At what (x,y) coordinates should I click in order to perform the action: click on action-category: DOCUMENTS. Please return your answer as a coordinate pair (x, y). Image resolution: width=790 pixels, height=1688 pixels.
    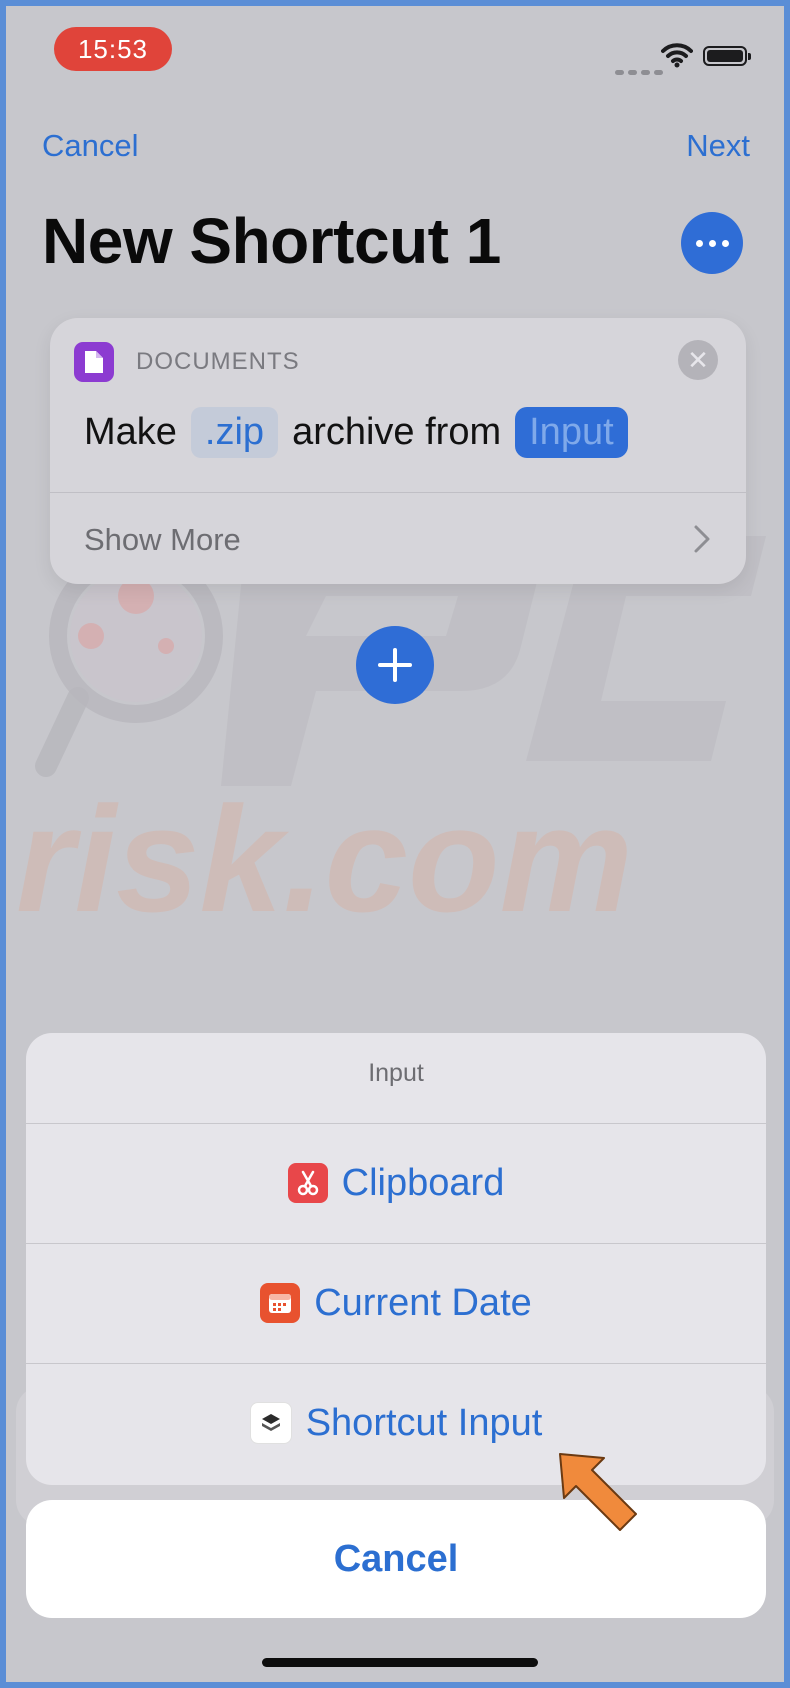
    Looking at the image, I should click on (218, 361).